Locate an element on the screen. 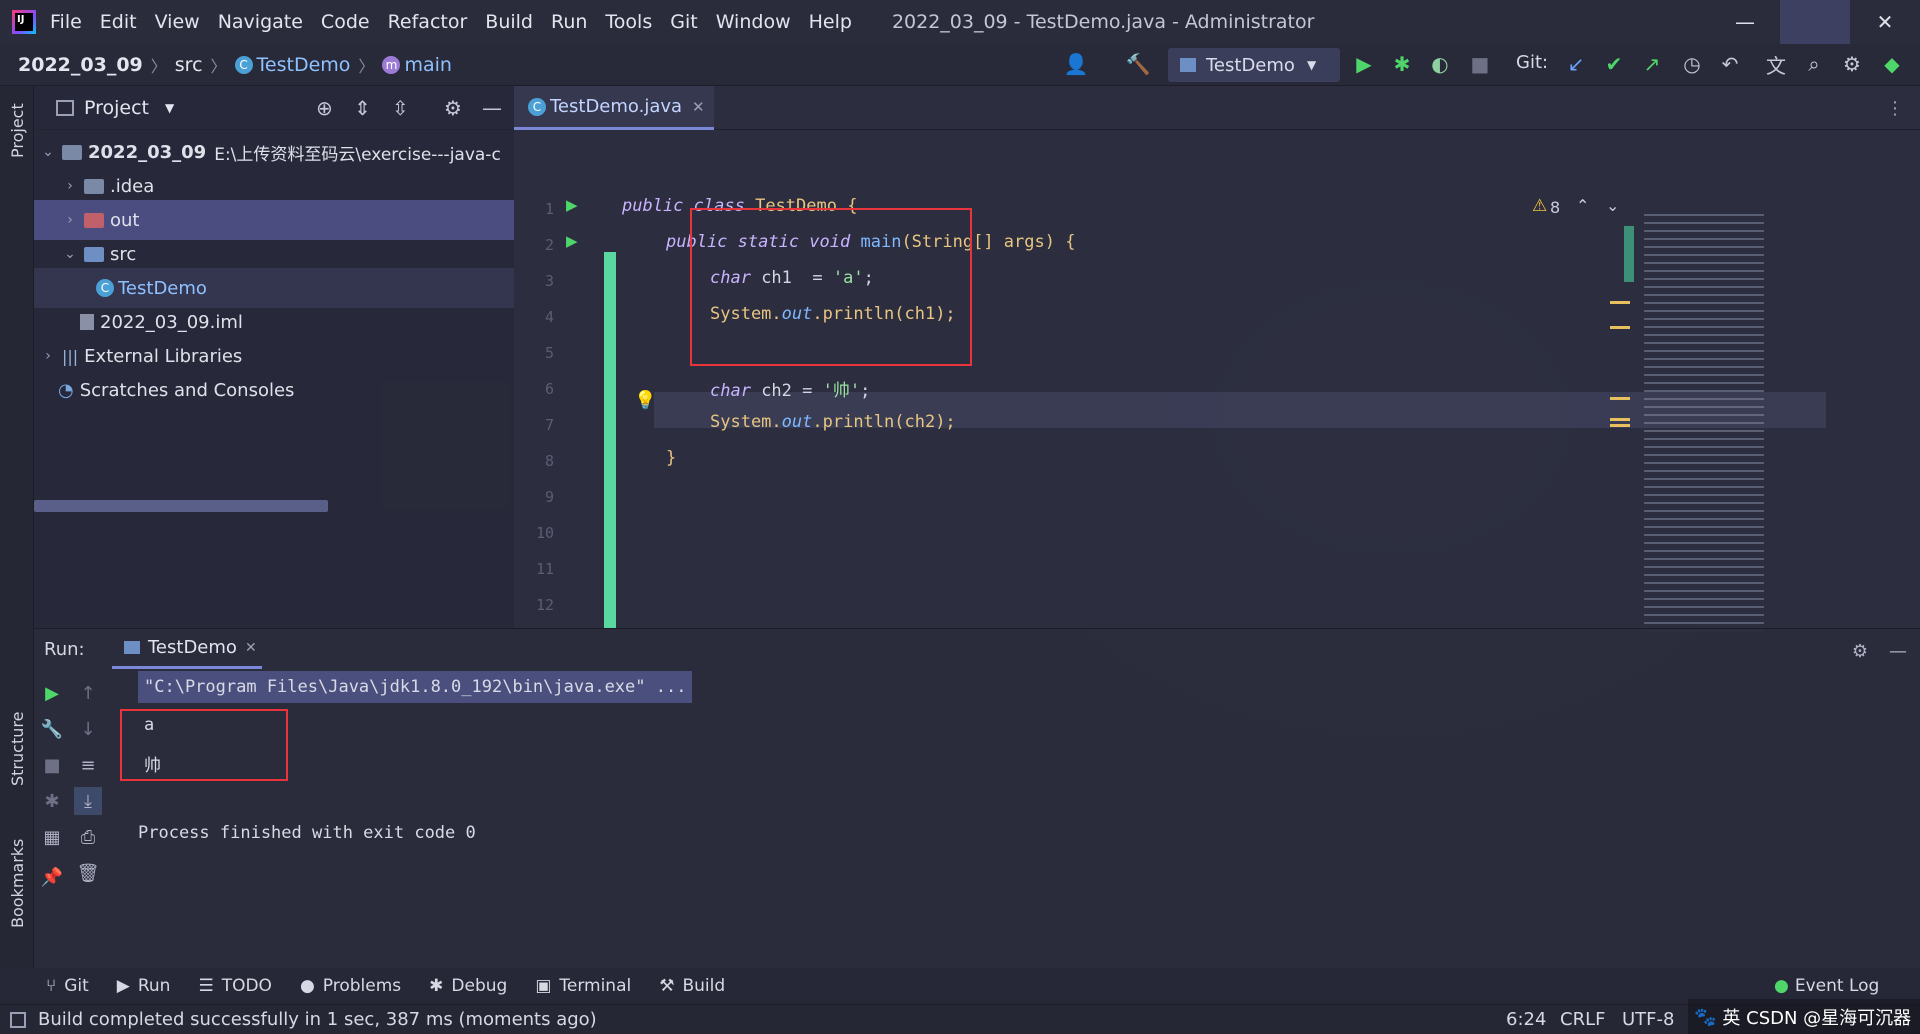  previous-highlight-icon: ⌃ is located at coordinates (1582, 205).